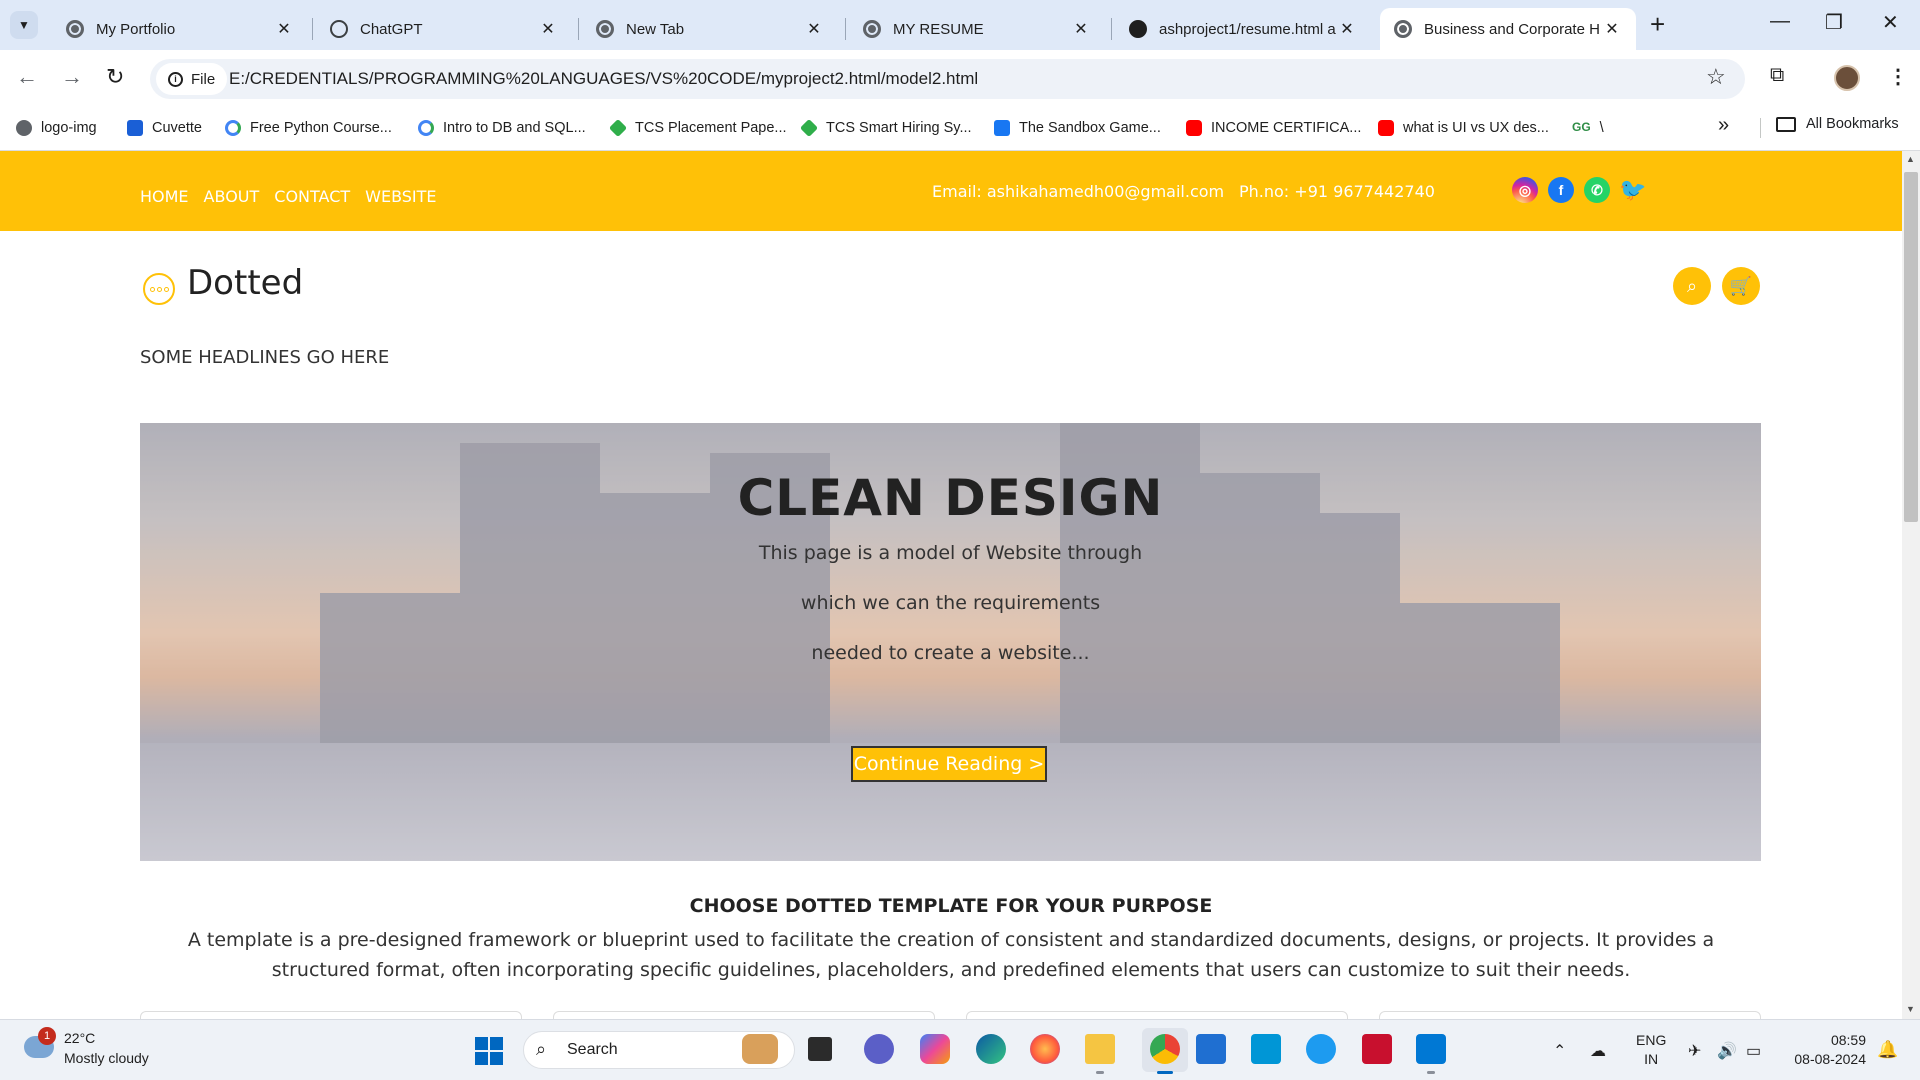 This screenshot has width=1920, height=1080. I want to click on help-icon, so click(1321, 1049).